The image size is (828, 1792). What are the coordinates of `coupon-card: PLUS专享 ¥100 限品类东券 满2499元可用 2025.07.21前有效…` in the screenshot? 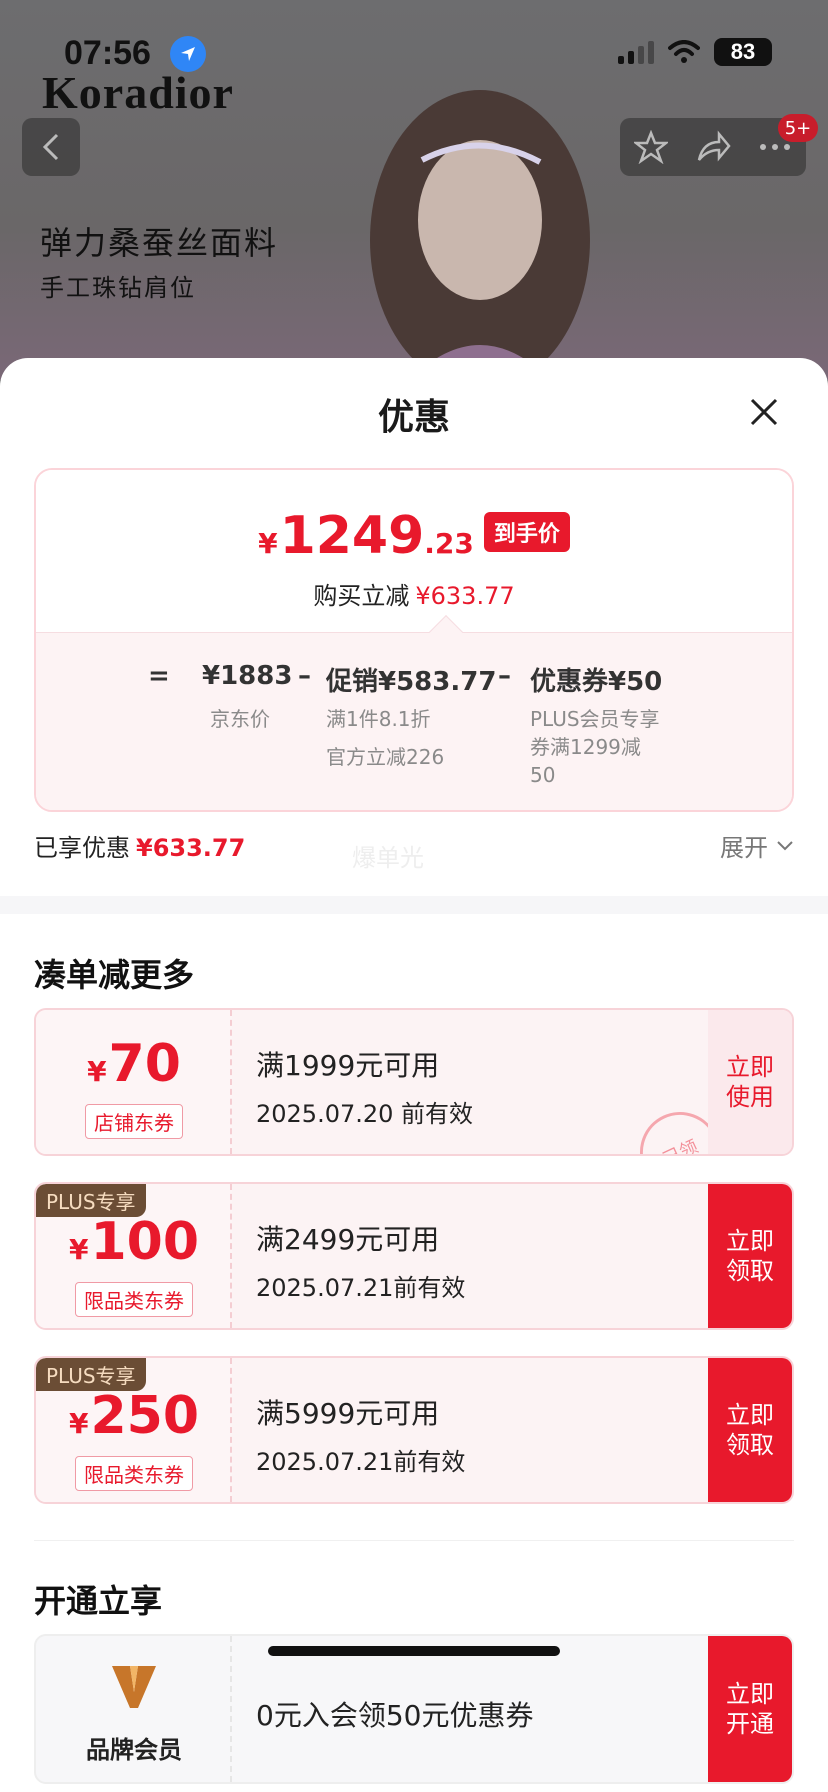 It's located at (414, 1256).